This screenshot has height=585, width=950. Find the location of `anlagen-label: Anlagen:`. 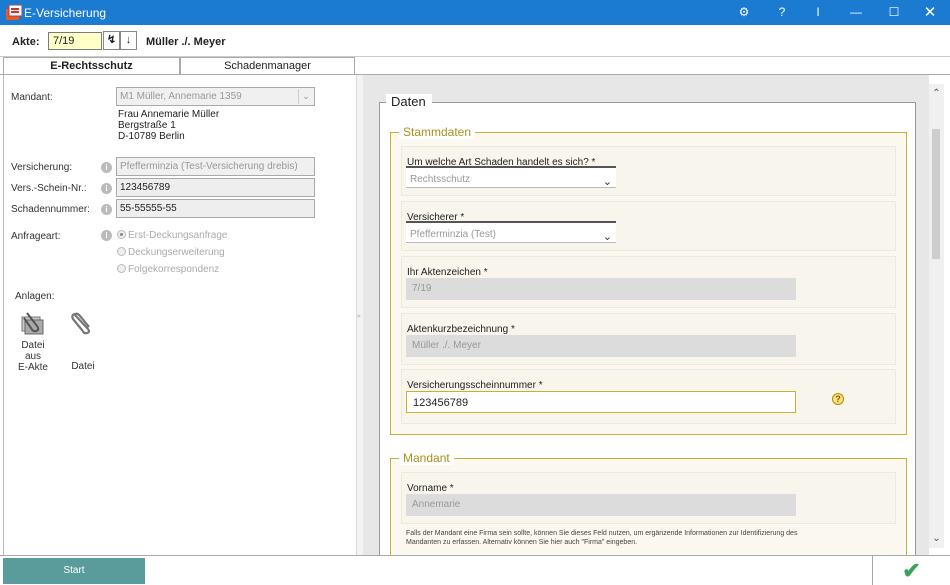

anlagen-label: Anlagen: is located at coordinates (35, 296).